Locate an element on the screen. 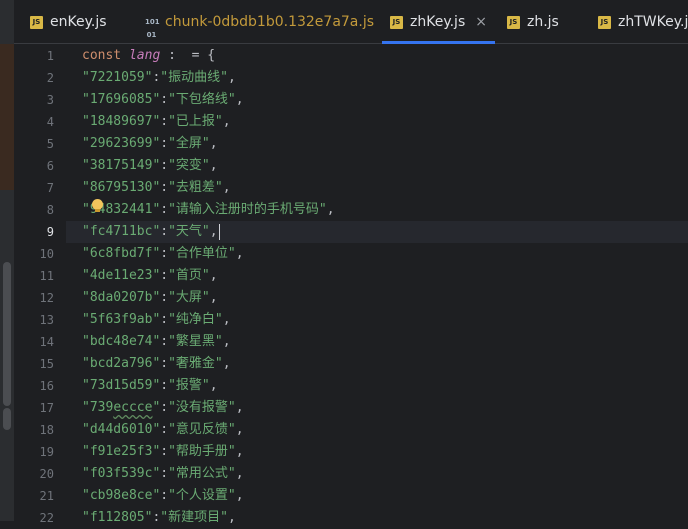 The image size is (688, 529). key-string: "bcd2a796" is located at coordinates (121, 363).